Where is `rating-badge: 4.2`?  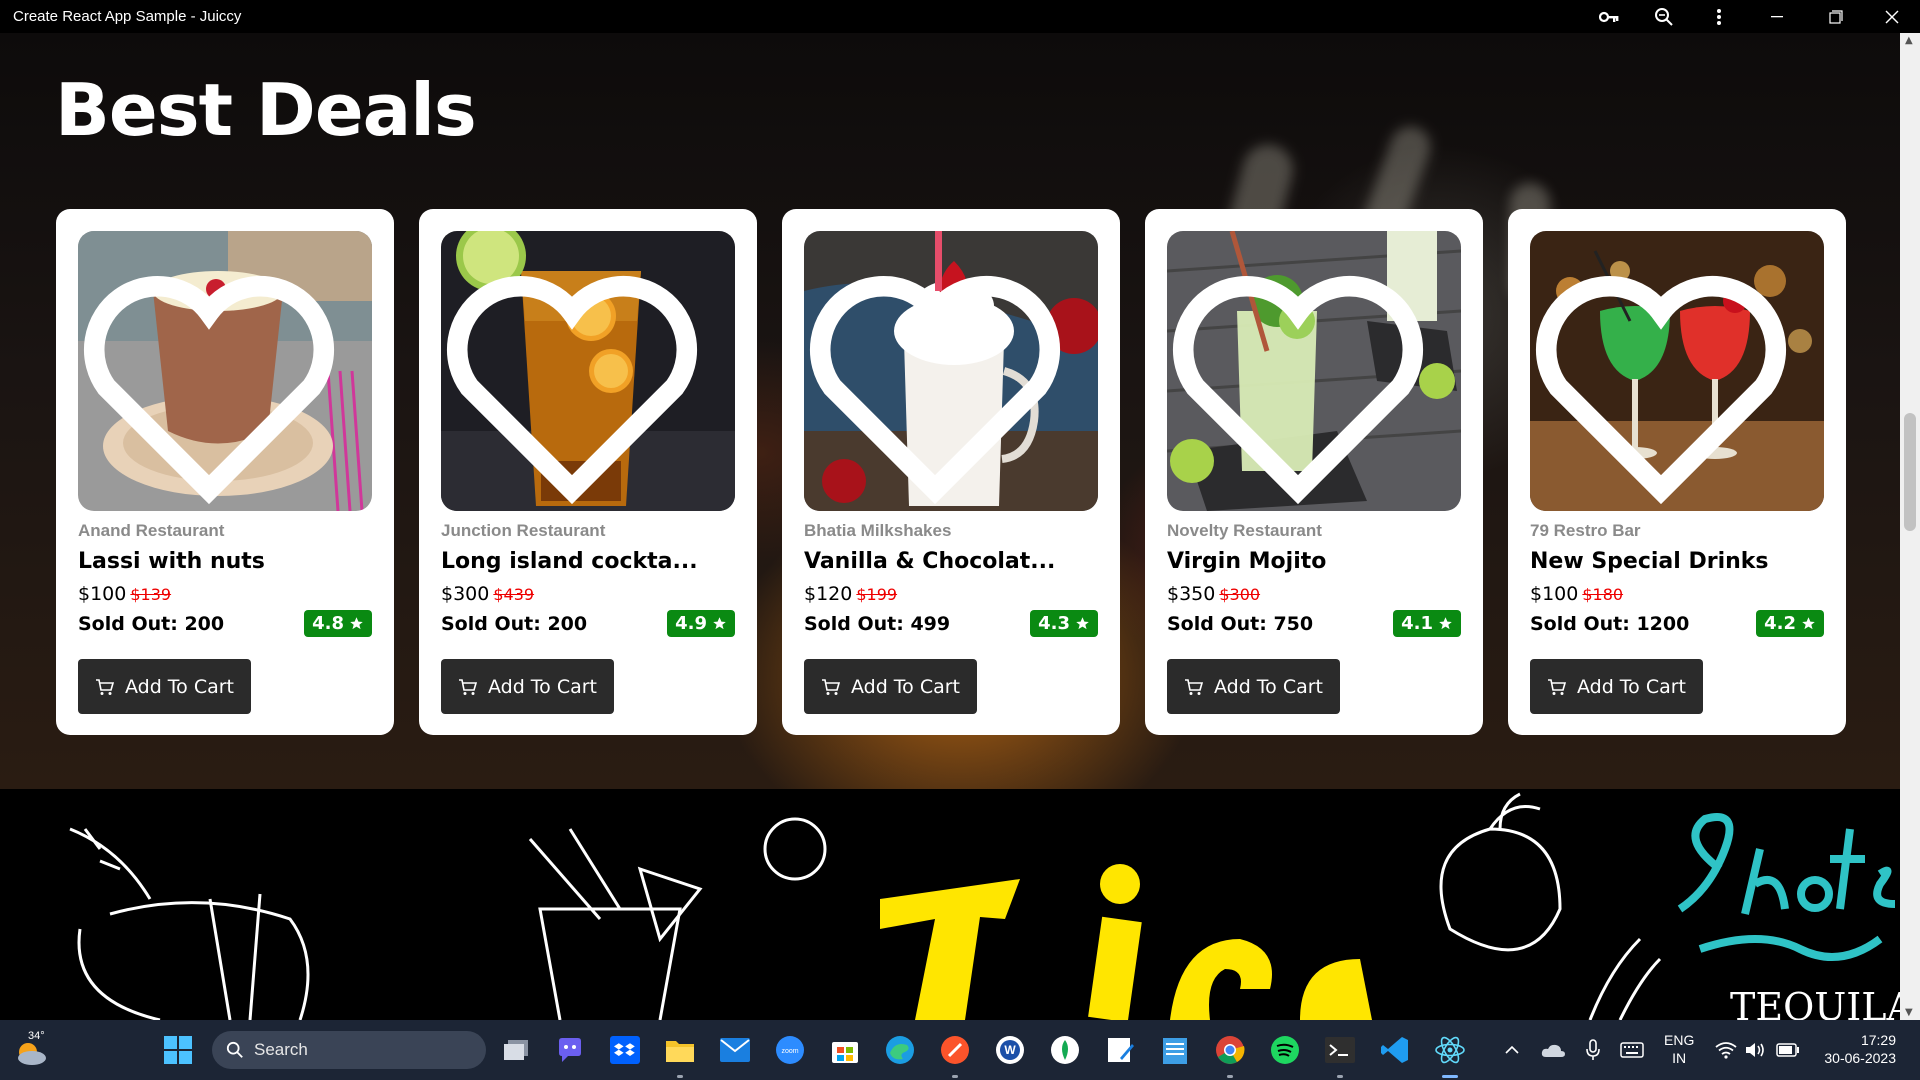
rating-badge: 4.2 is located at coordinates (1790, 623).